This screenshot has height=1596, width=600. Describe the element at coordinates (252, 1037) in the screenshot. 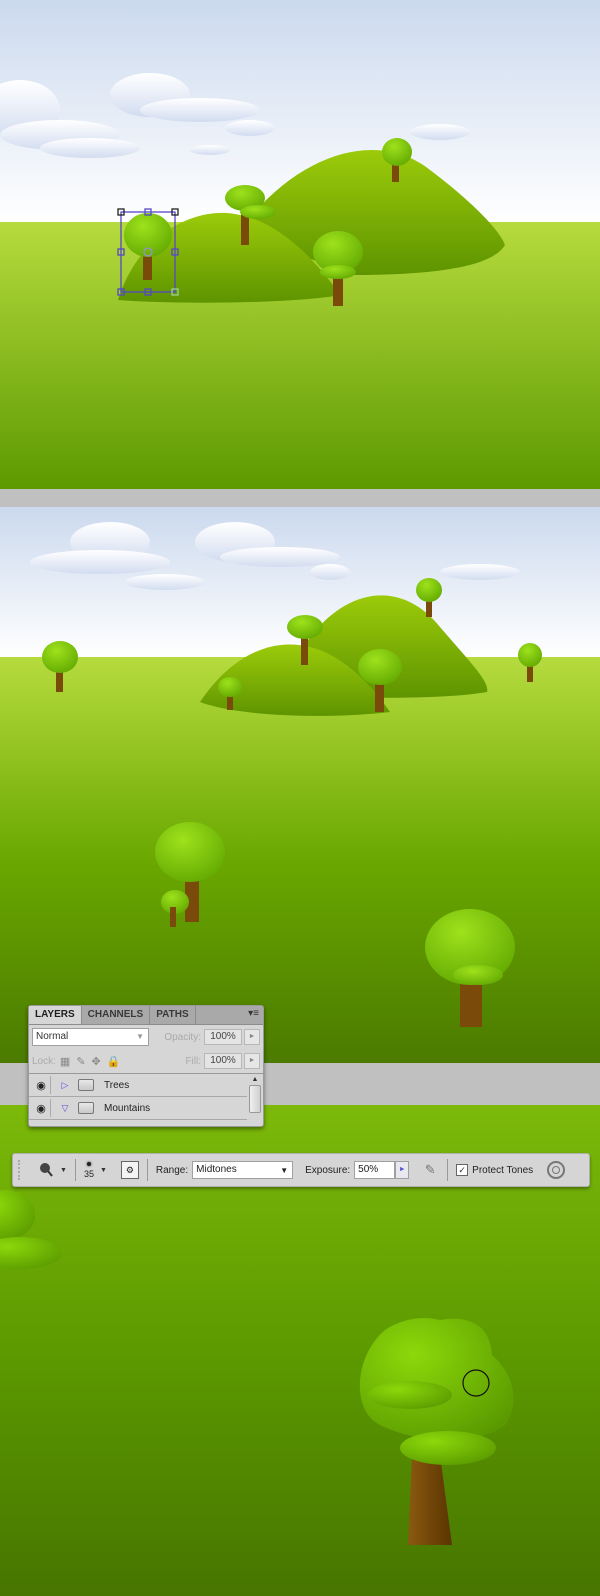

I see `opacity-slider-button: ►` at that location.